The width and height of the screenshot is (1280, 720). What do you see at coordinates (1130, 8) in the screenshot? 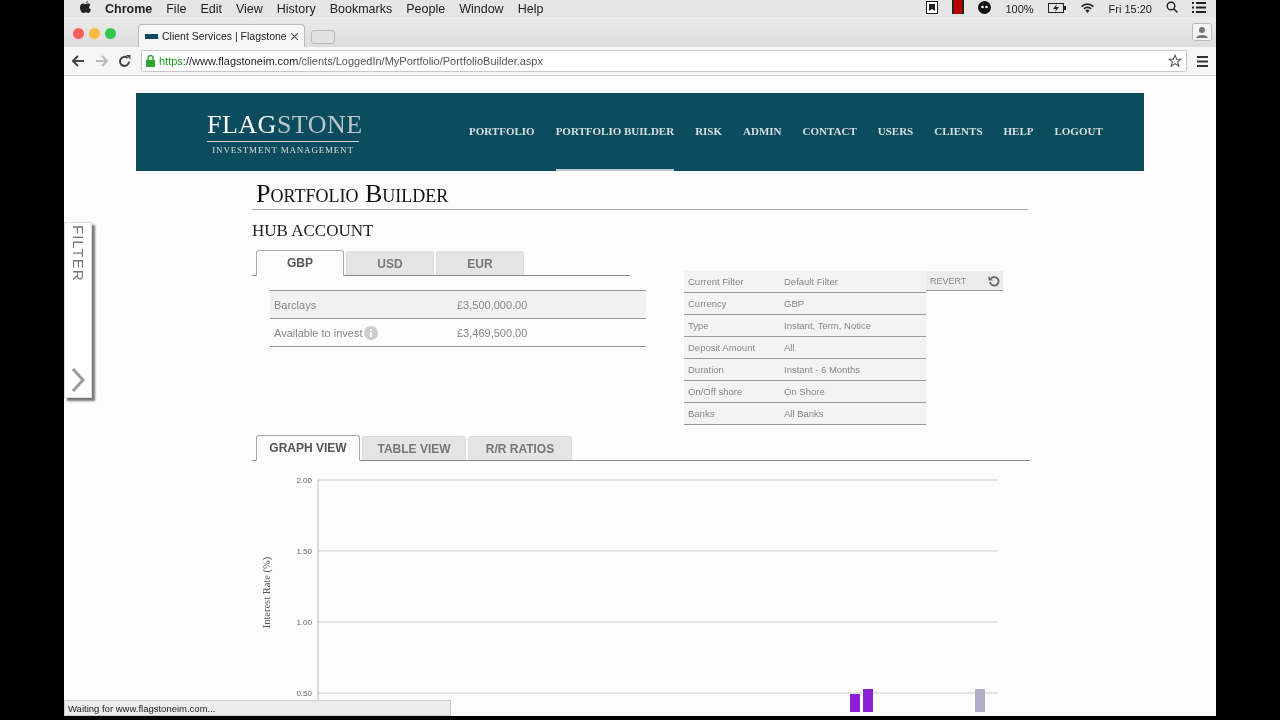
I see `clock: Fri 15:20` at bounding box center [1130, 8].